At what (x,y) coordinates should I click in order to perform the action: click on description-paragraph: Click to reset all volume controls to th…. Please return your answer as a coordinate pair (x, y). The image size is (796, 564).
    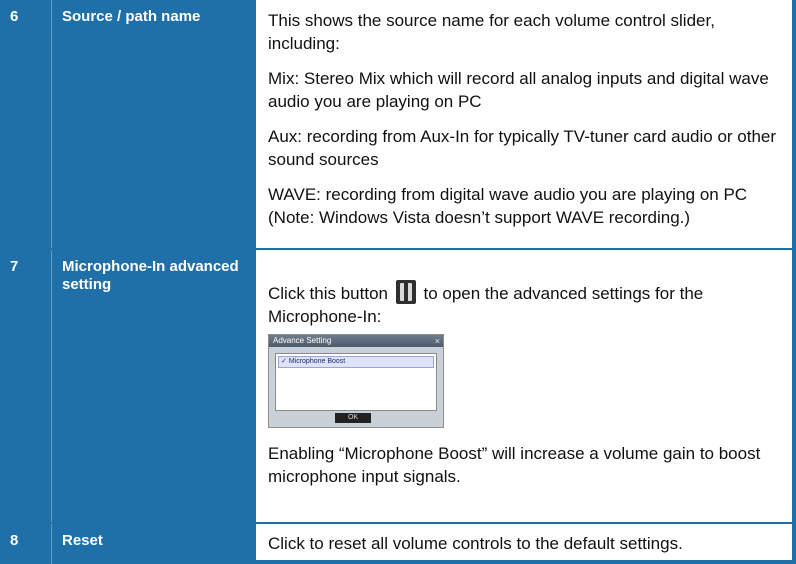
    Looking at the image, I should click on (475, 543).